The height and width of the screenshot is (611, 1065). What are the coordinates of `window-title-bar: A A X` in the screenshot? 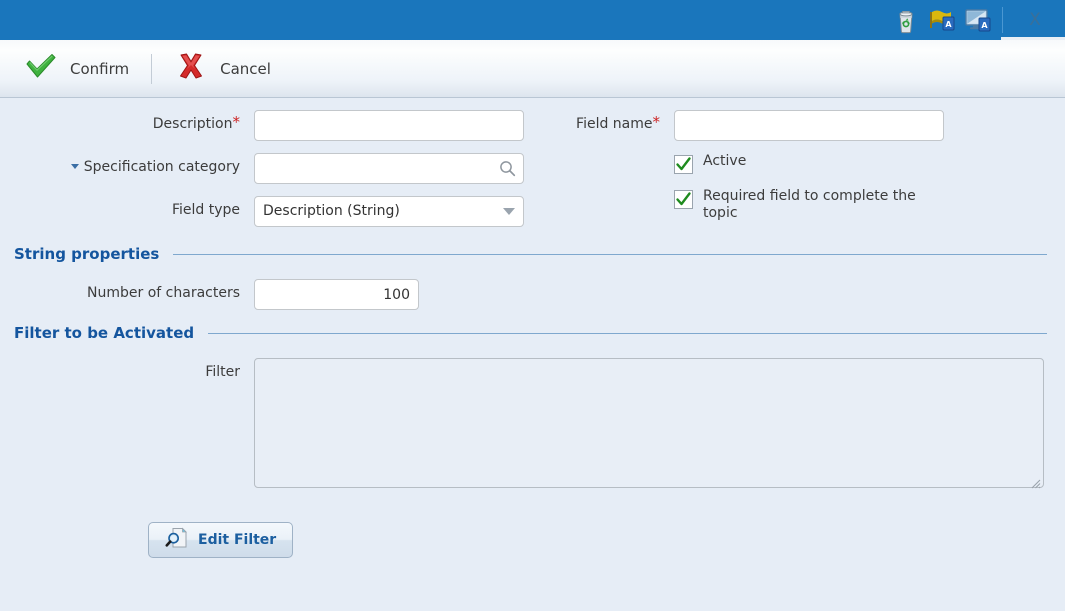 It's located at (532, 20).